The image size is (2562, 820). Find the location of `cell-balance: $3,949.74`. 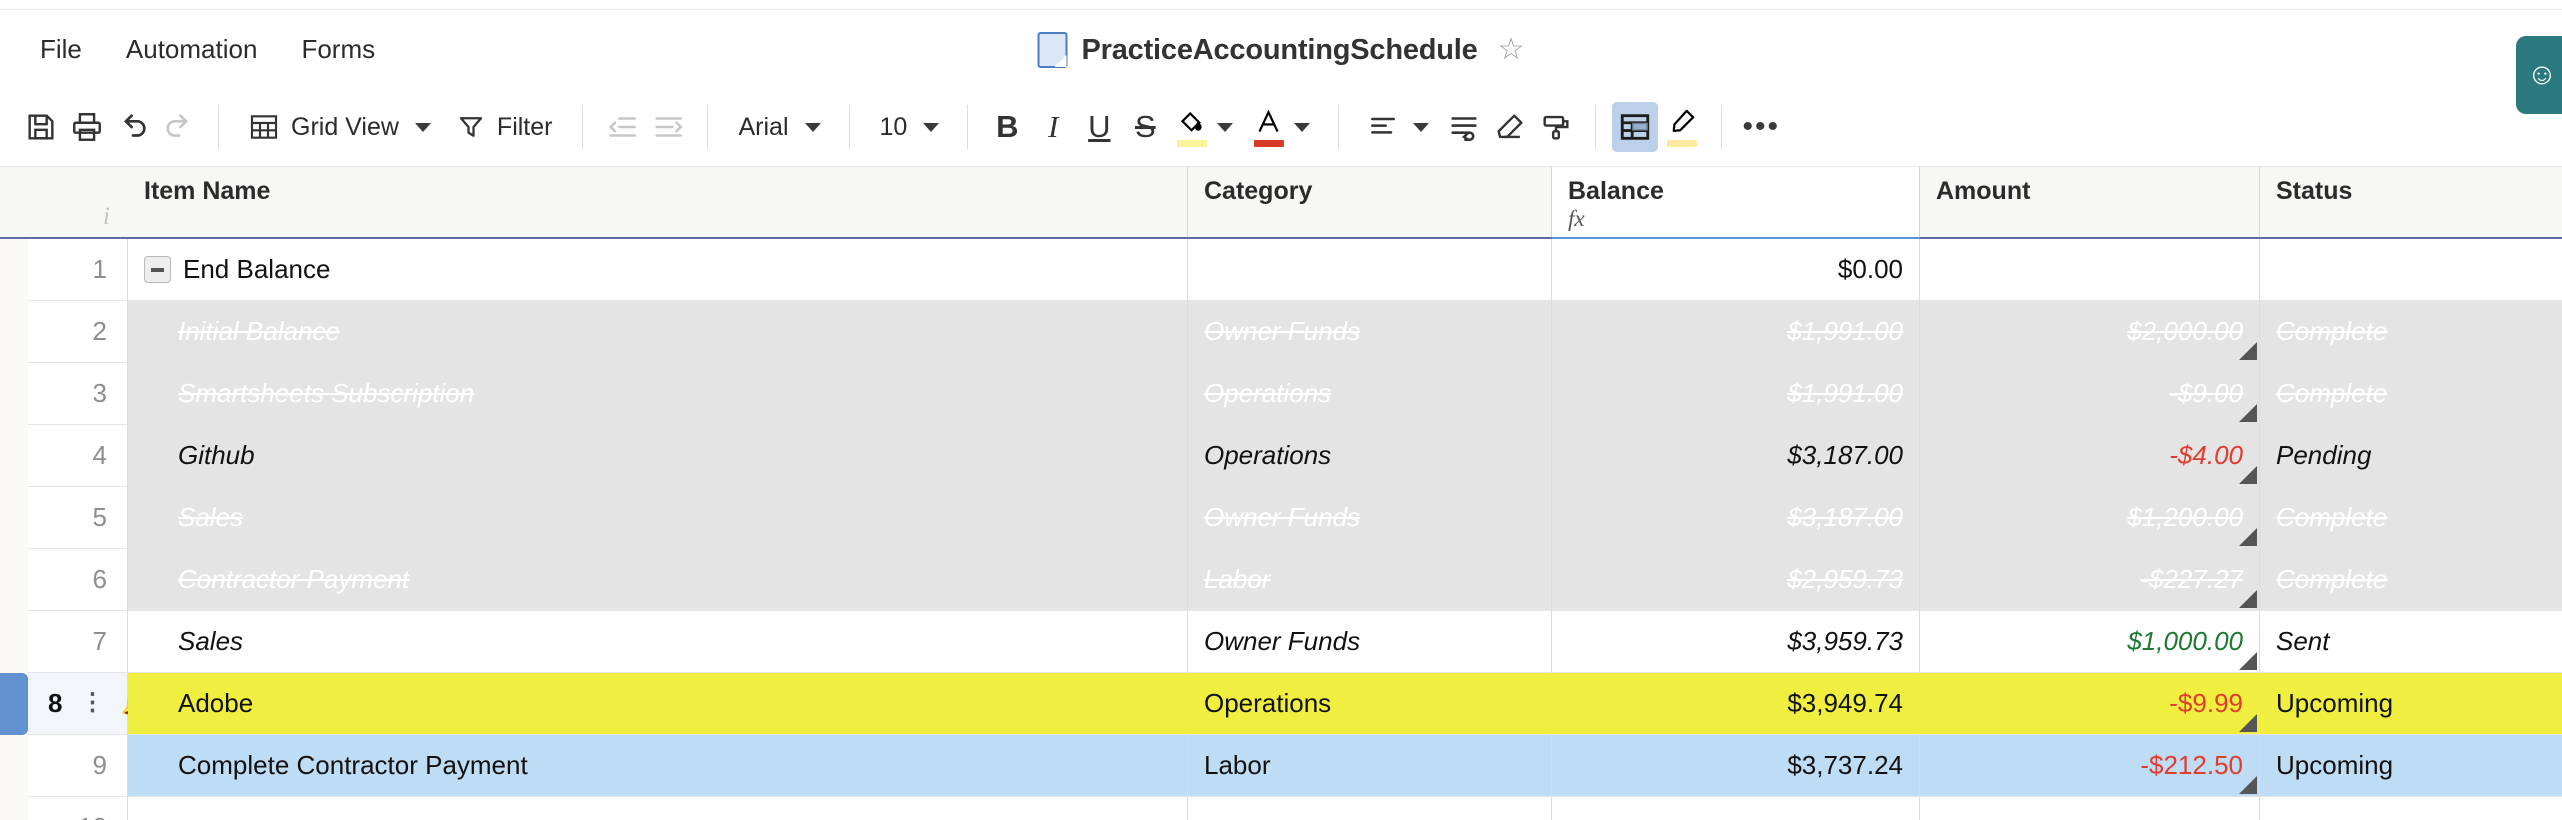

cell-balance: $3,949.74 is located at coordinates (1736, 704).